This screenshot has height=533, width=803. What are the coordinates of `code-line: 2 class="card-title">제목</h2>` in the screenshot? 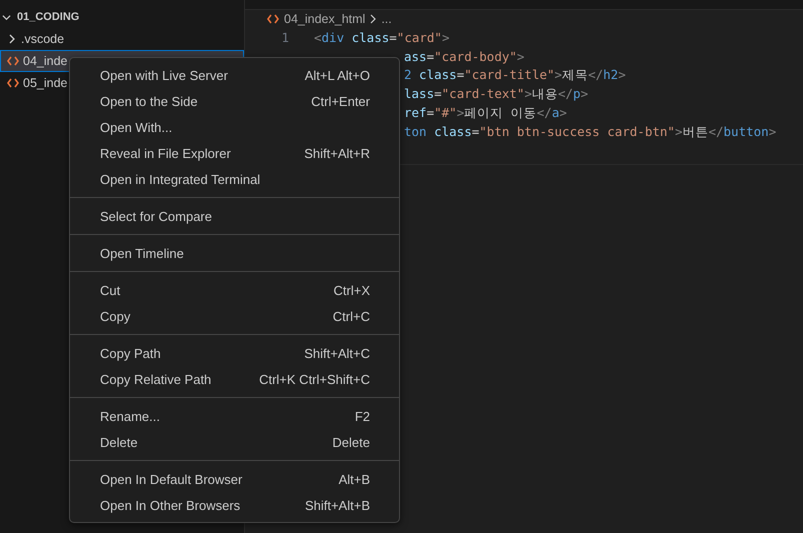 It's located at (515, 75).